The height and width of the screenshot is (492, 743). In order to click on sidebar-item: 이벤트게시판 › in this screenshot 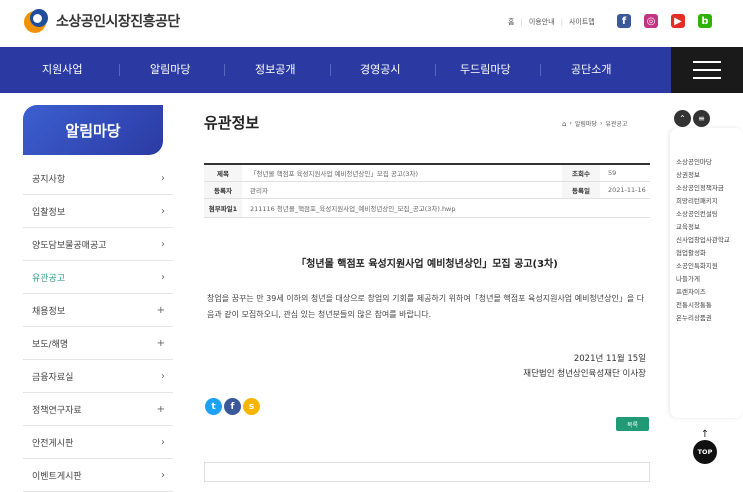, I will do `click(98, 475)`.